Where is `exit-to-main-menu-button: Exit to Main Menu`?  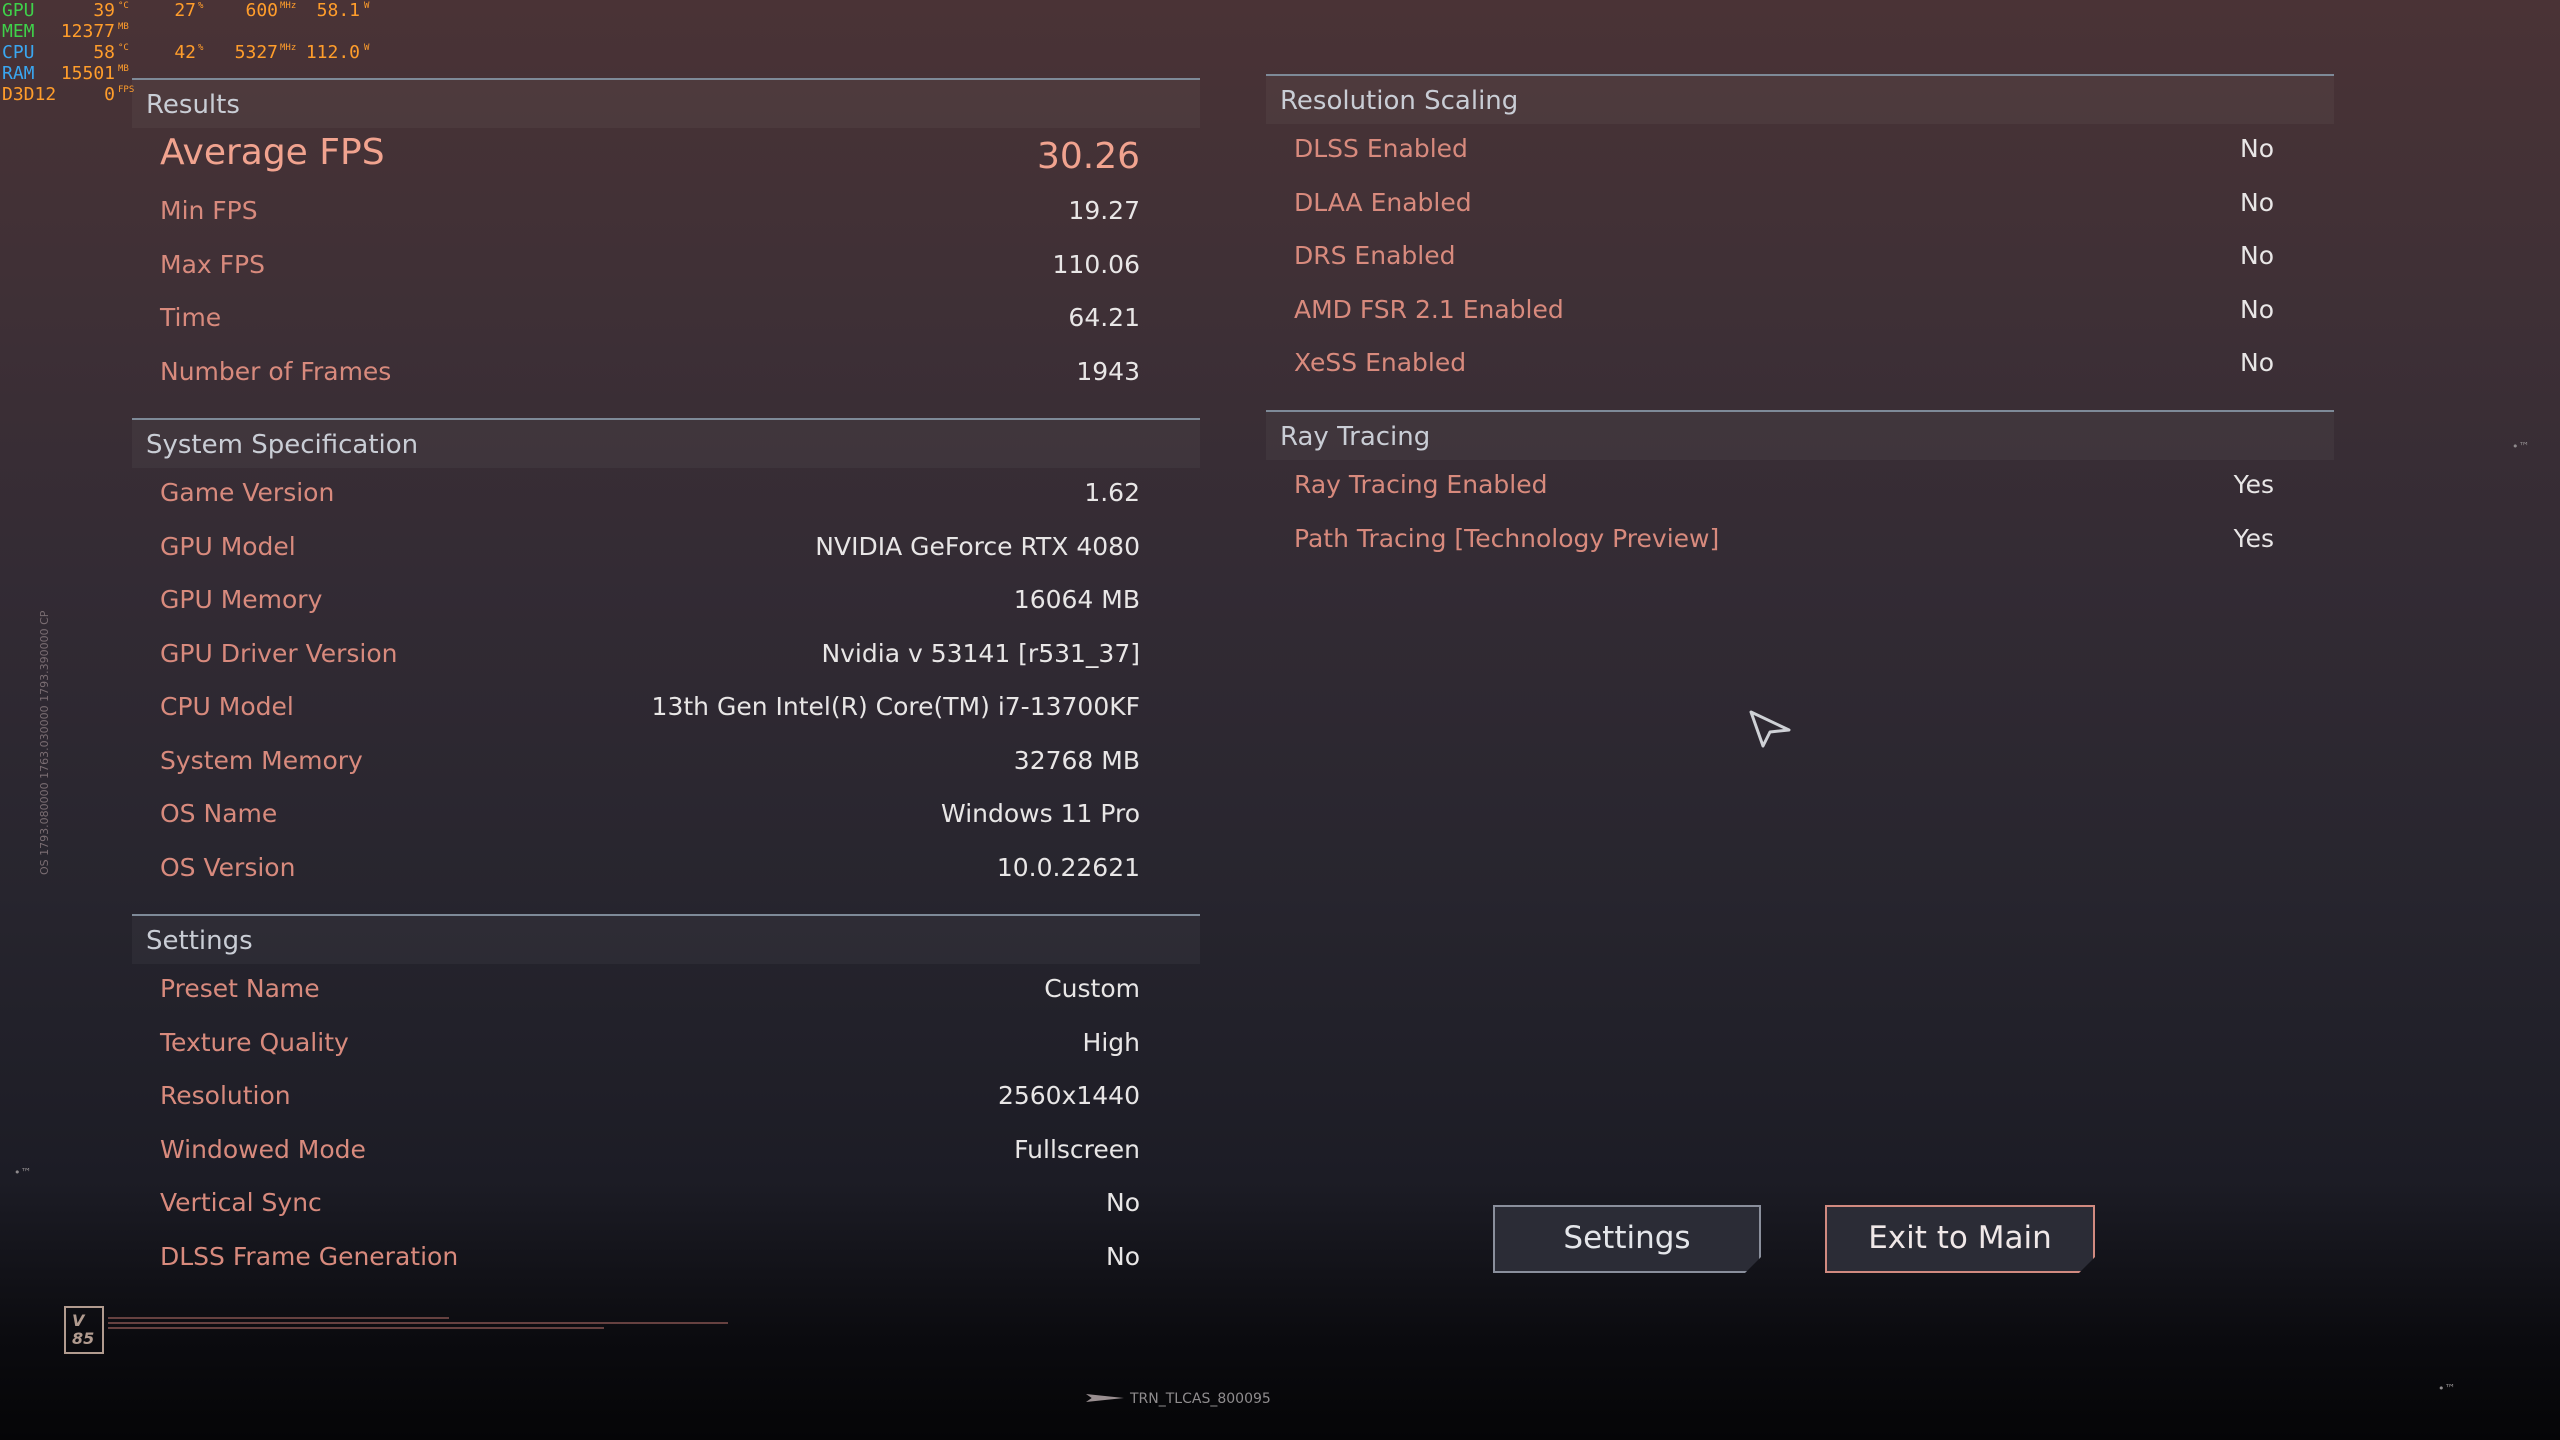
exit-to-main-menu-button: Exit to Main Menu is located at coordinates (1960, 1239).